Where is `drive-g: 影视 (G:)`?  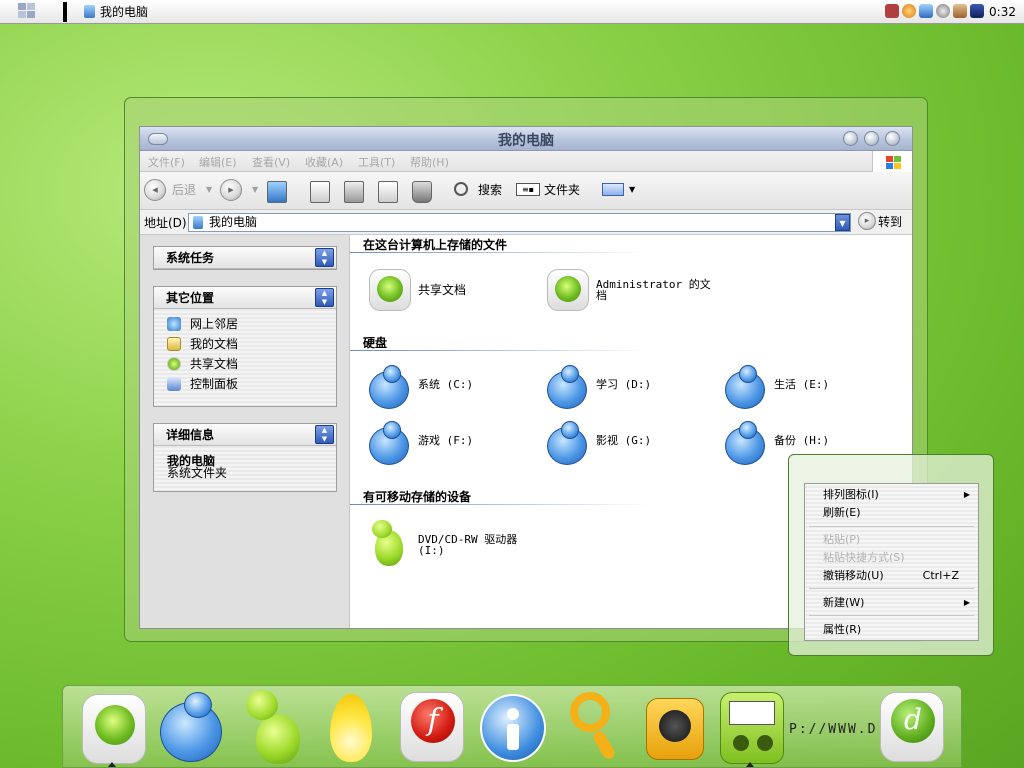
drive-g: 影视 (G:) is located at coordinates (617, 443).